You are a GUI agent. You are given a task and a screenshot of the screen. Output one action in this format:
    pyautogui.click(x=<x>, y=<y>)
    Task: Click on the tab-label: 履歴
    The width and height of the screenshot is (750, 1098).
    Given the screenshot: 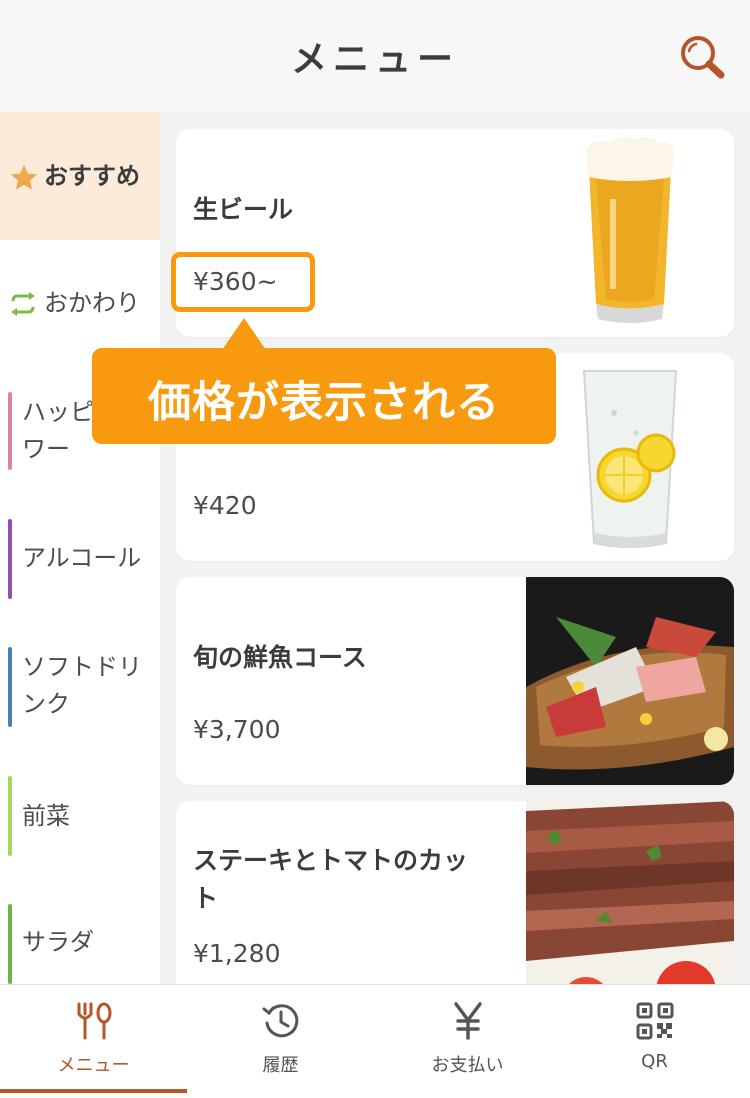 What is the action you would take?
    pyautogui.click(x=280, y=1065)
    